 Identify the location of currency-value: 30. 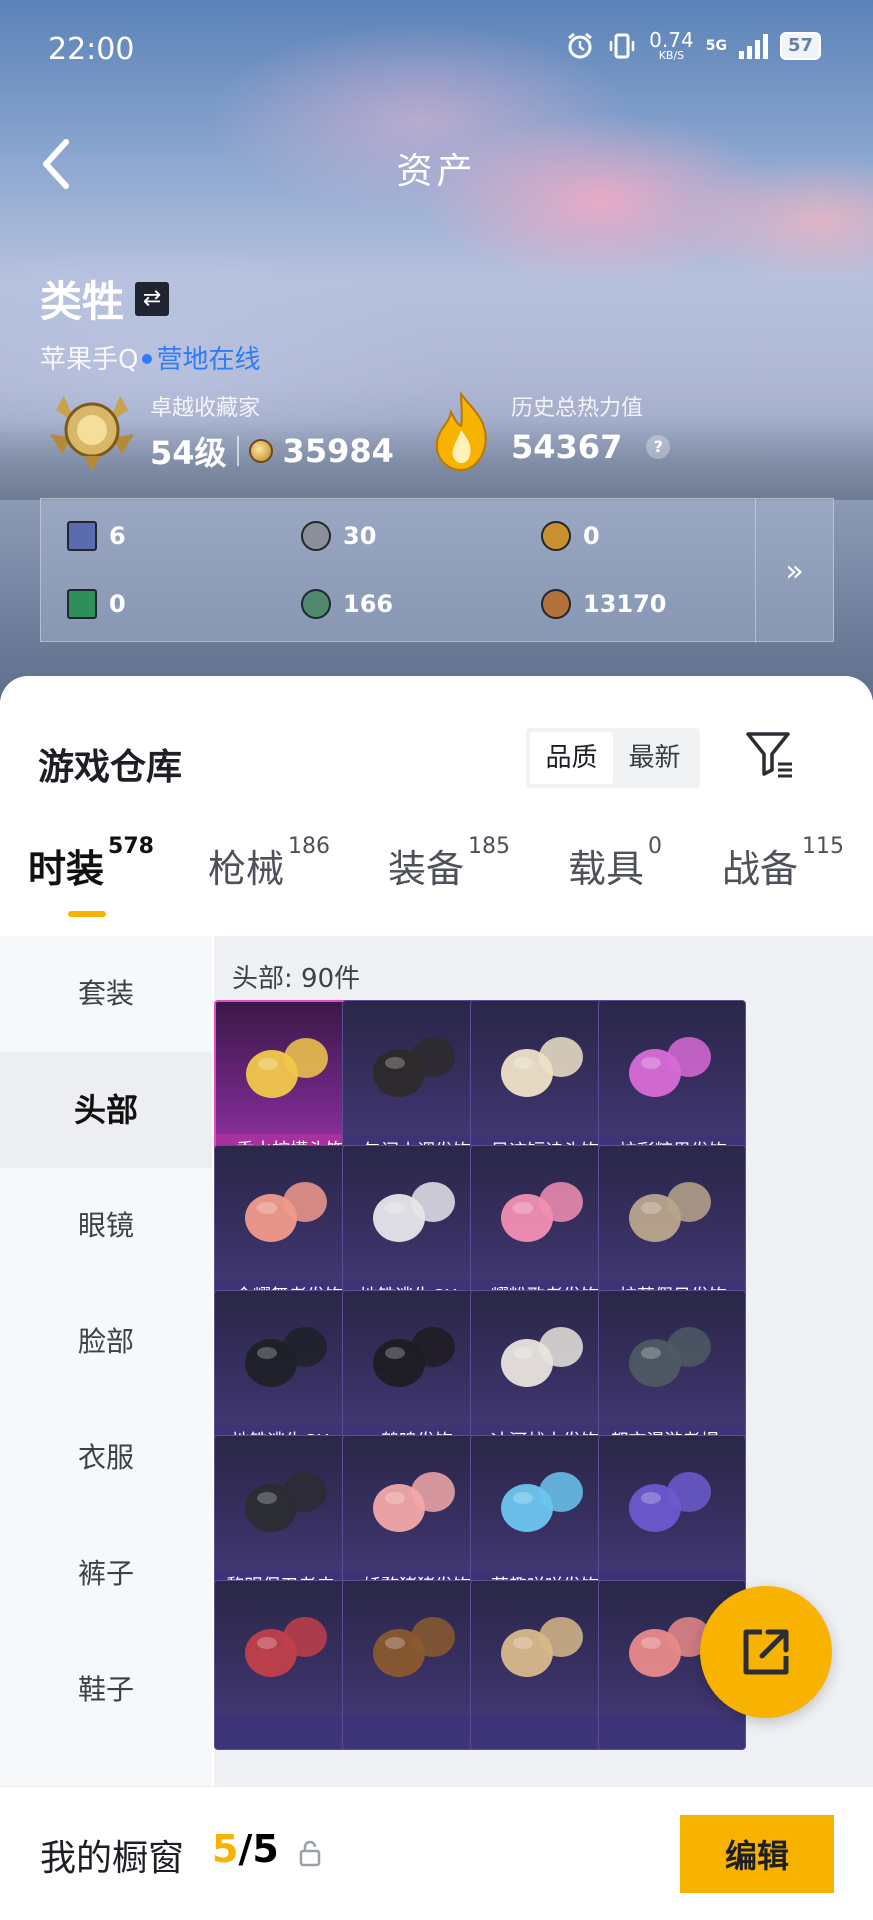
(360, 536).